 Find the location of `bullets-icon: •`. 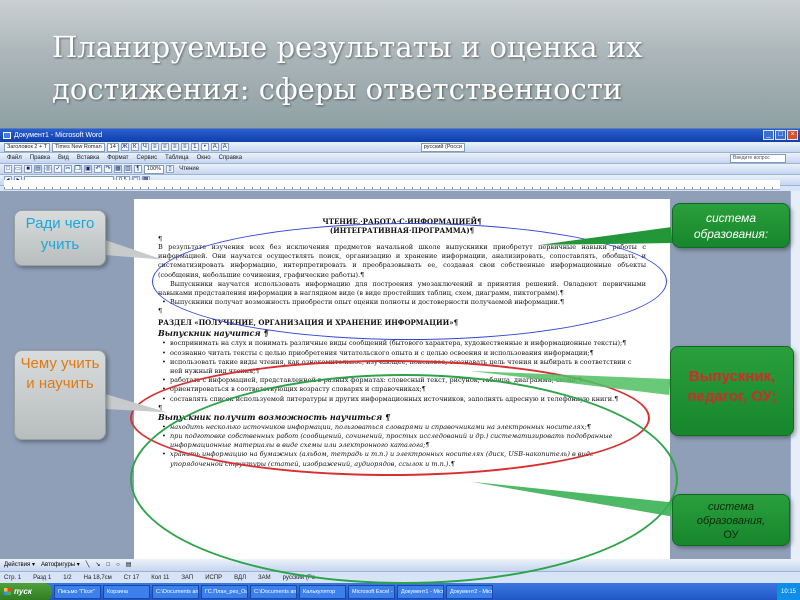

bullets-icon: • is located at coordinates (204, 147).